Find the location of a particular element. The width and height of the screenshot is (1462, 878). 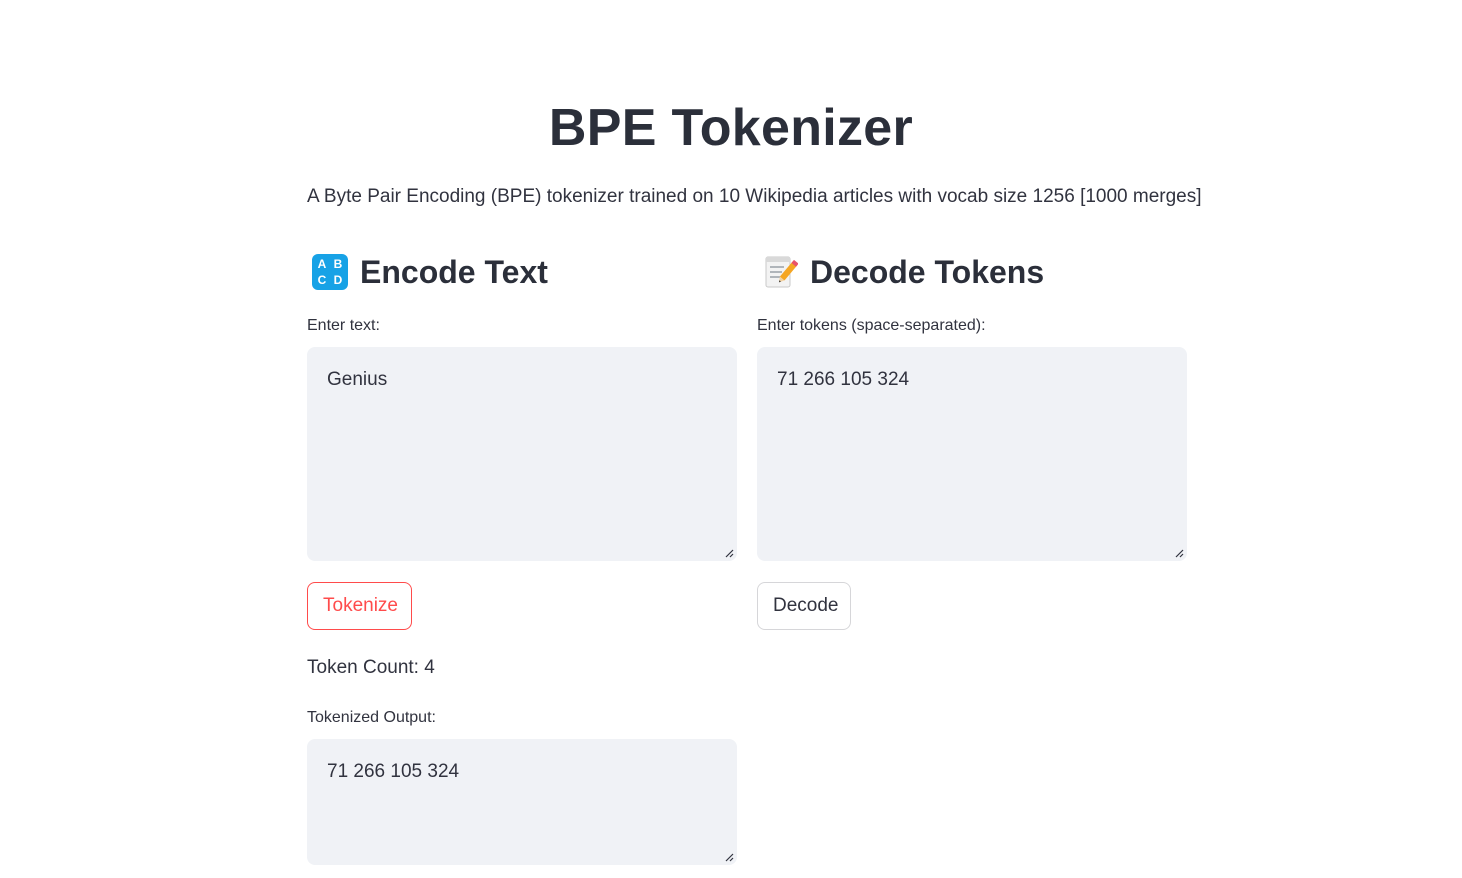

encode-input-label: Enter text: is located at coordinates (343, 325).